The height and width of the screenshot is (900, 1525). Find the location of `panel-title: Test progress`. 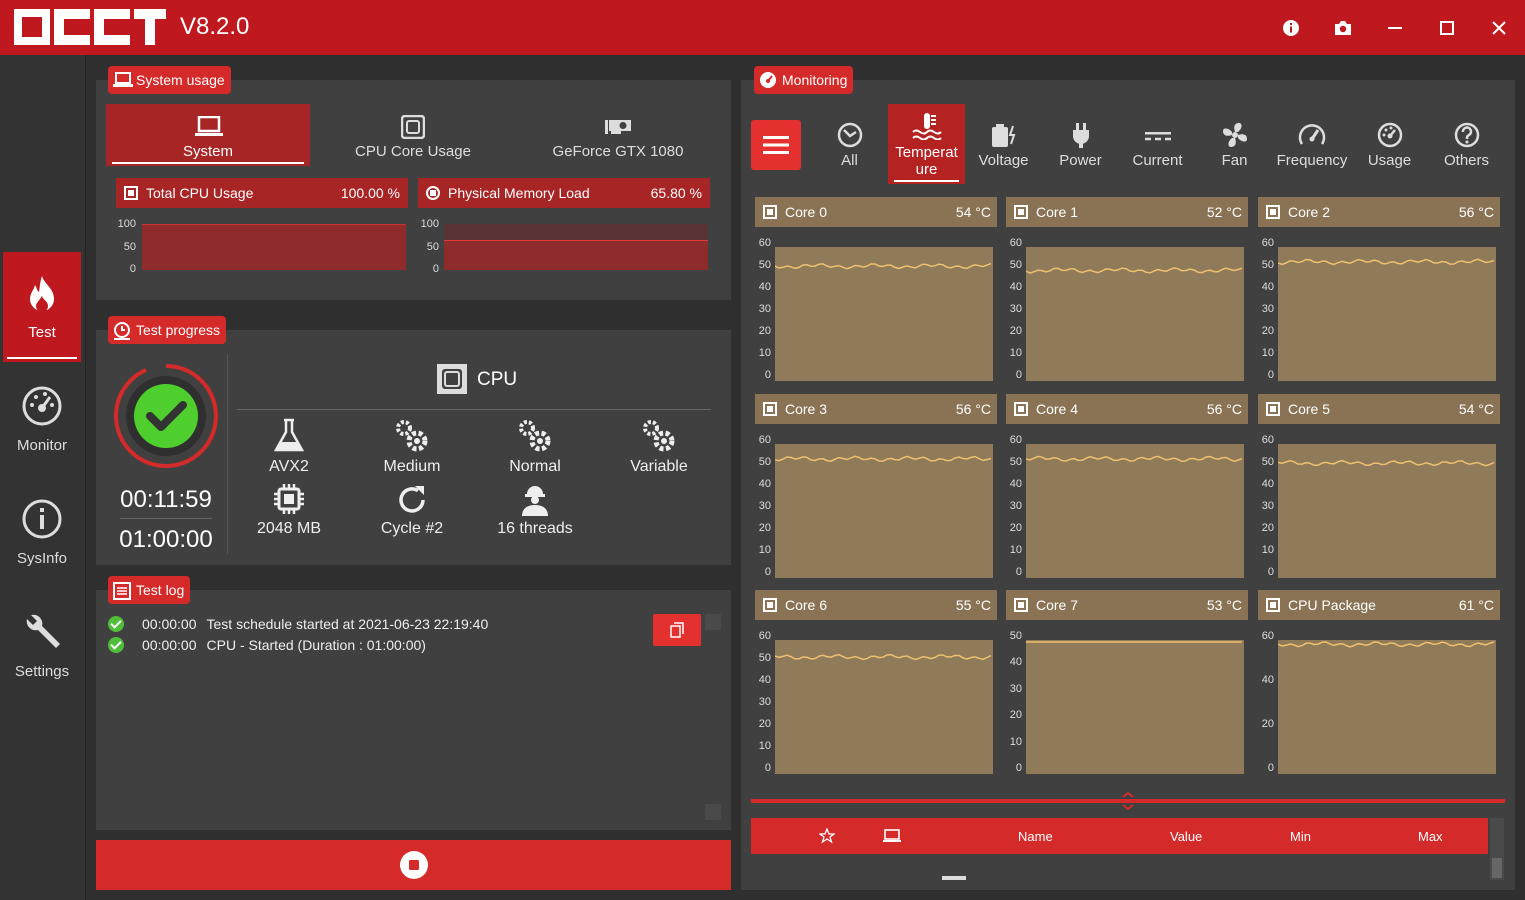

panel-title: Test progress is located at coordinates (178, 330).